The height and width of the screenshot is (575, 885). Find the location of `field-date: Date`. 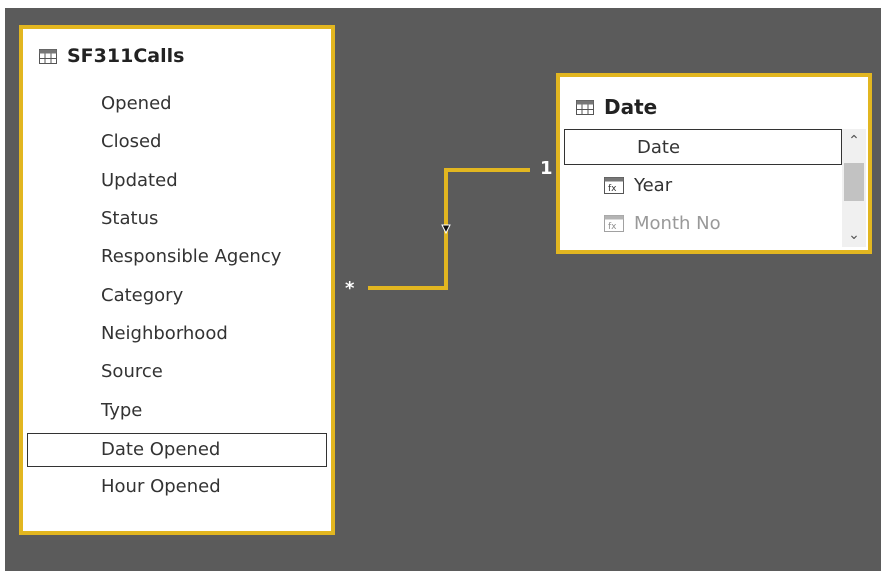

field-date: Date is located at coordinates (703, 147).